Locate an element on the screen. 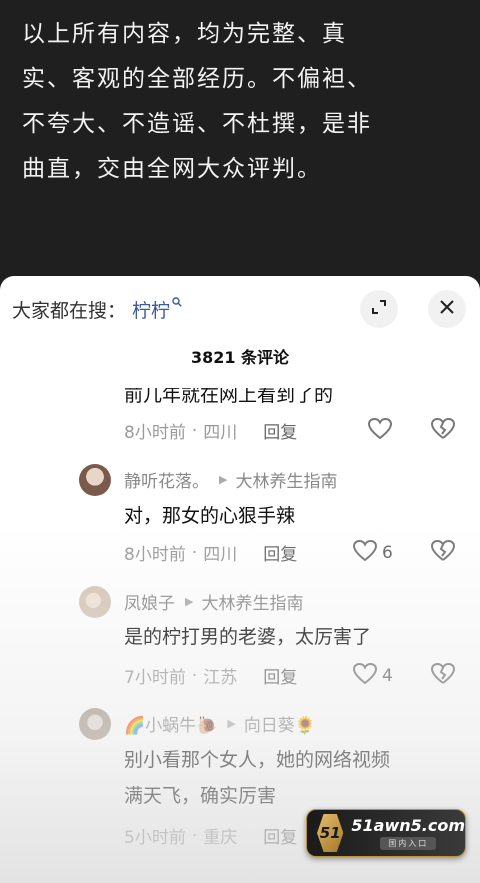  like-button: 4 is located at coordinates (372, 676).